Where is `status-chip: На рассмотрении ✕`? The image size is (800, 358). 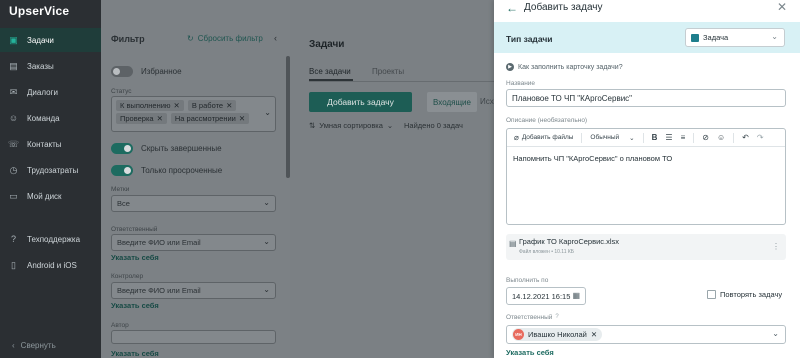 status-chip: На рассмотрении ✕ is located at coordinates (210, 118).